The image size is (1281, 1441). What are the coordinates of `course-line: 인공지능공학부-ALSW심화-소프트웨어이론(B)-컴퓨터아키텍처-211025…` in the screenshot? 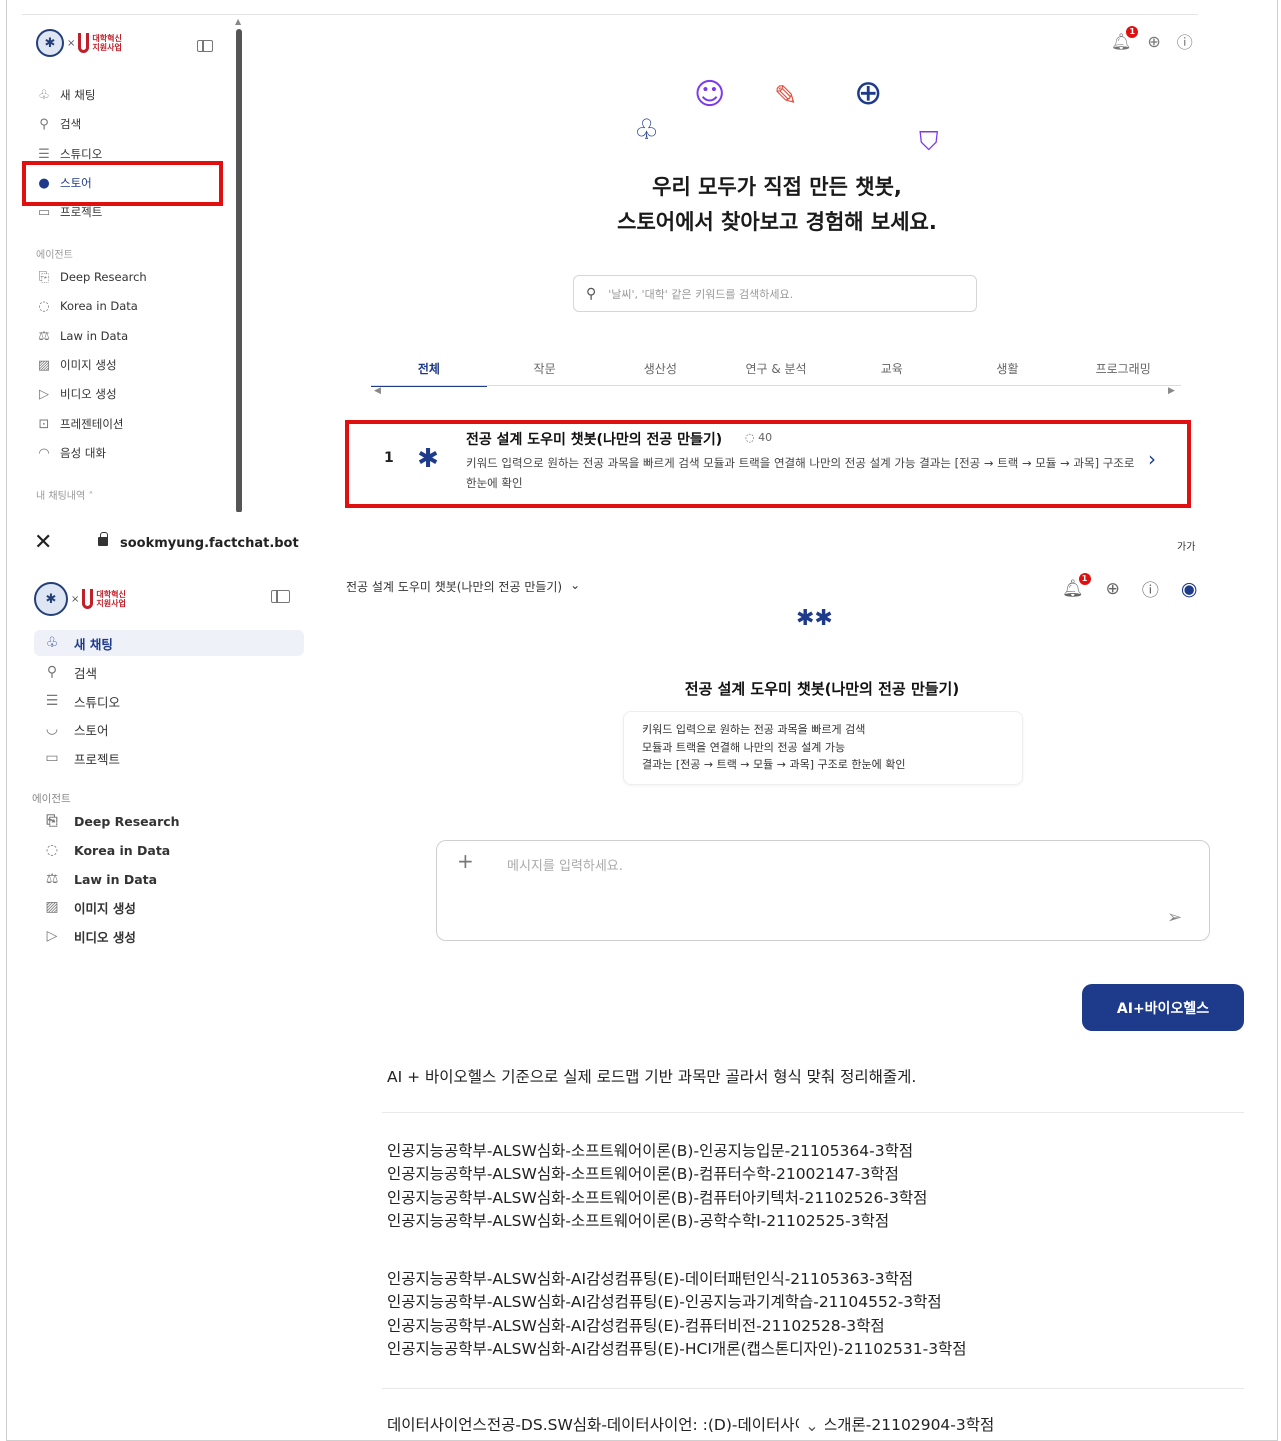 It's located at (657, 1197).